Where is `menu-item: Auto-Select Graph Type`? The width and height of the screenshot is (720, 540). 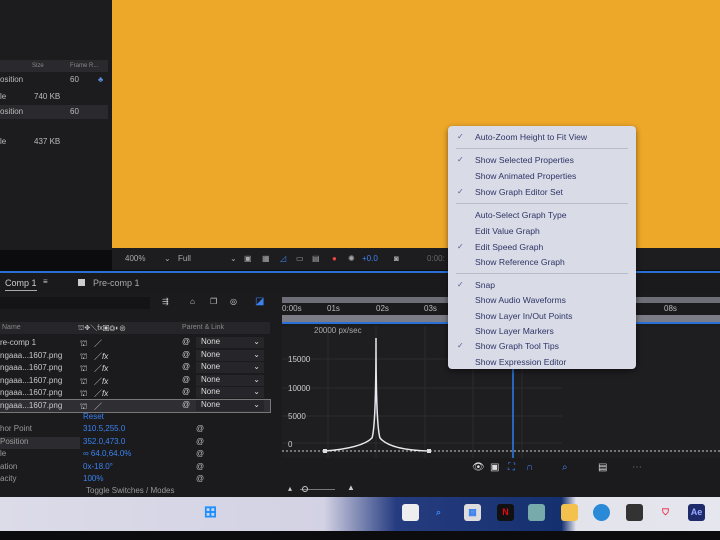 menu-item: Auto-Select Graph Type is located at coordinates (521, 215).